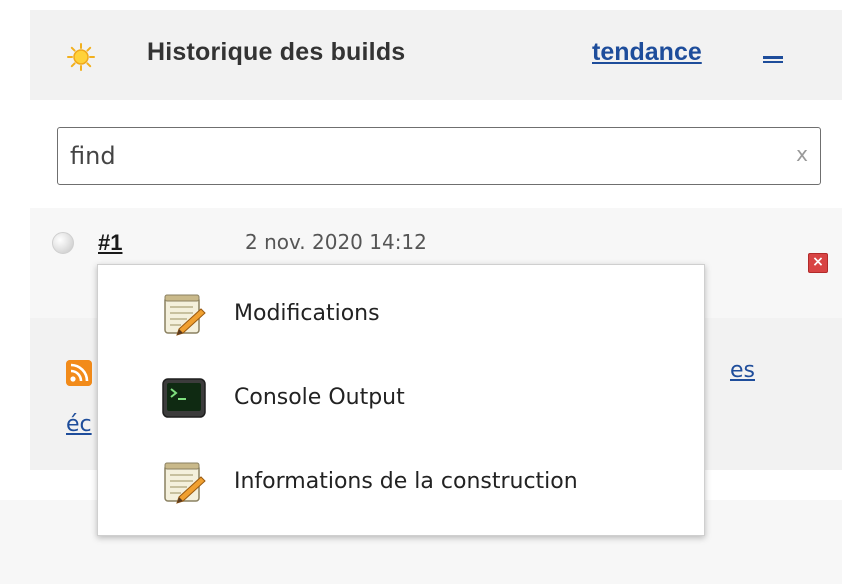 The image size is (842, 584). I want to click on menu-item-label: Informations de la construction, so click(406, 481).